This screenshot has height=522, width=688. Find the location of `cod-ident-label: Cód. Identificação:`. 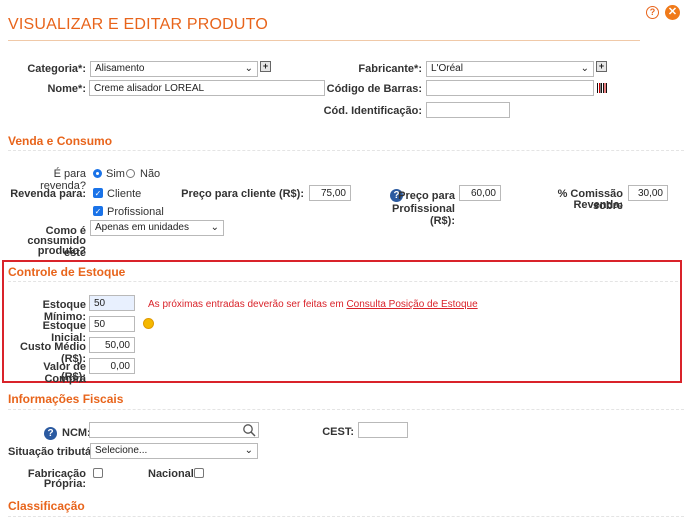

cod-ident-label: Cód. Identificação: is located at coordinates (372, 111).